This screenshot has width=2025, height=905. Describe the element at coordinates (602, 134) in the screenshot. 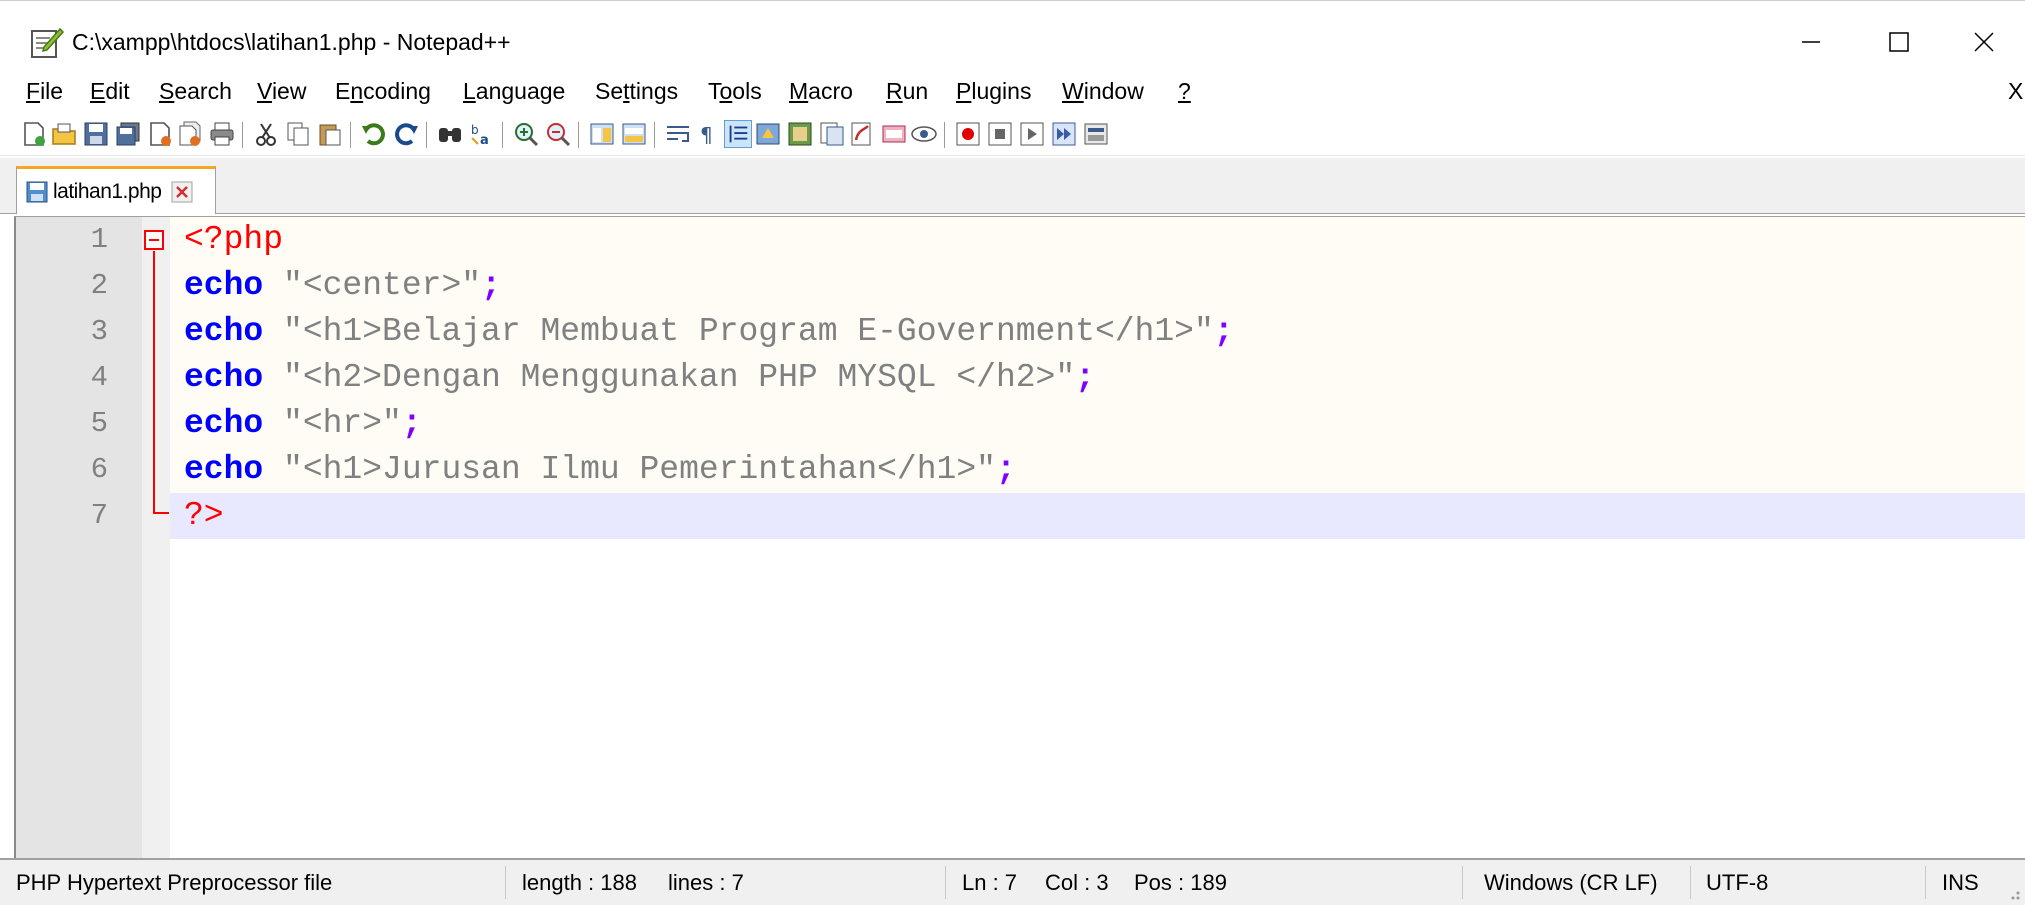

I see `sync-vertical-icon` at that location.